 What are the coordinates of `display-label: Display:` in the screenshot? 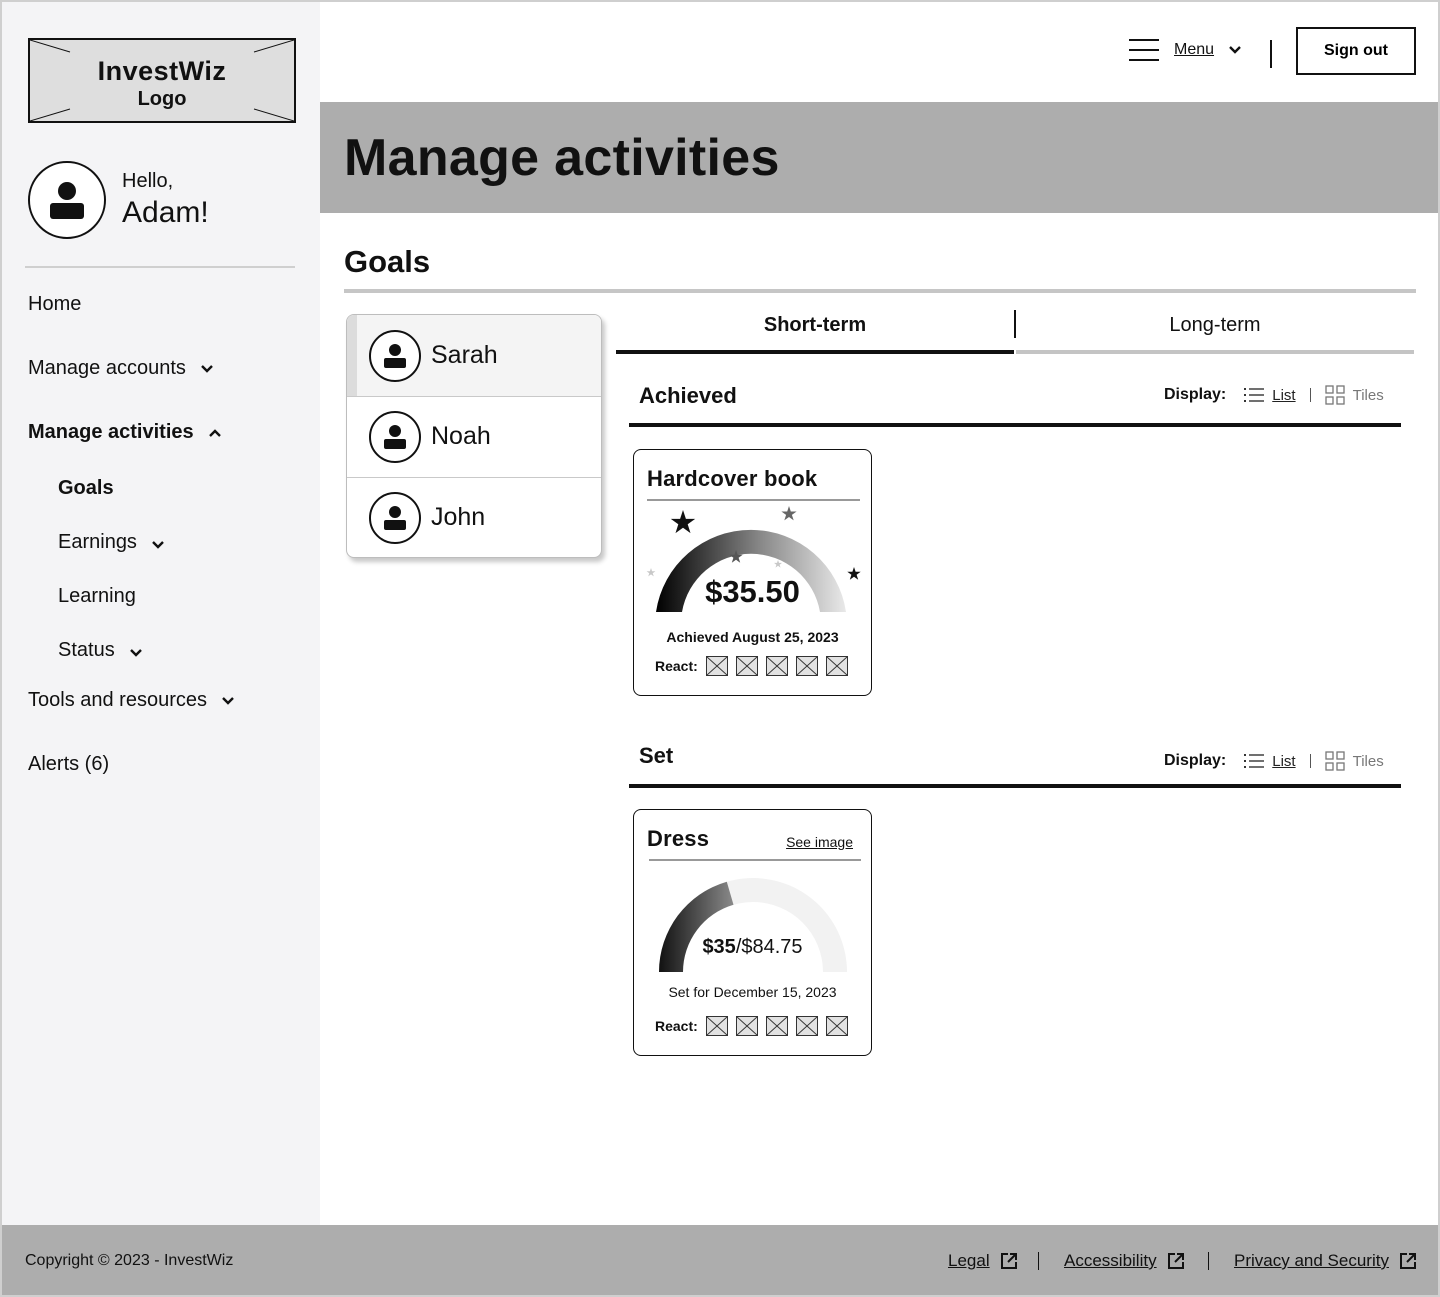 It's located at (1195, 394).